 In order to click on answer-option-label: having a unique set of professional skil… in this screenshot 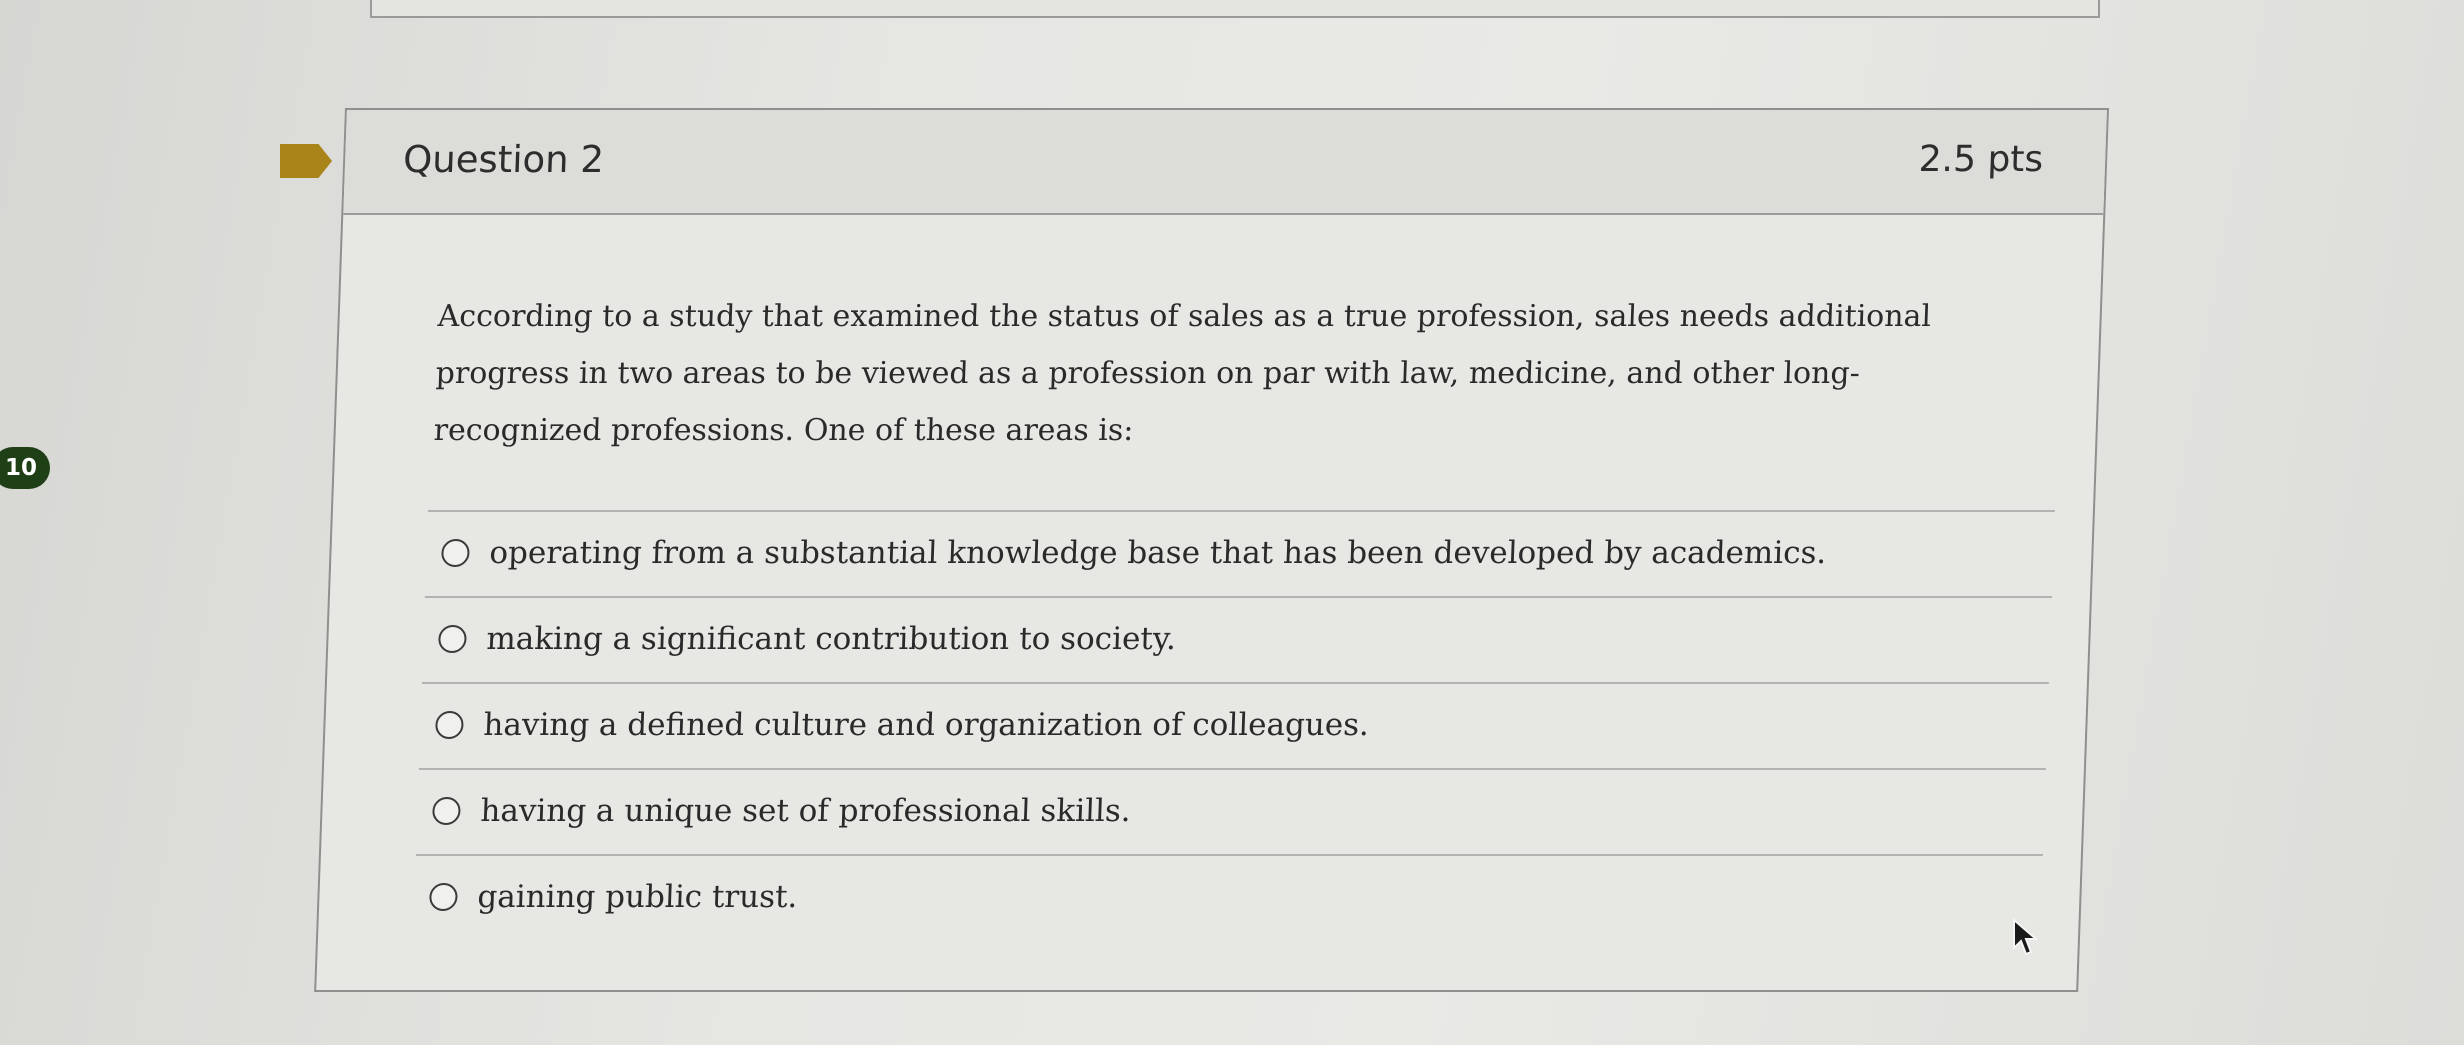, I will do `click(805, 811)`.